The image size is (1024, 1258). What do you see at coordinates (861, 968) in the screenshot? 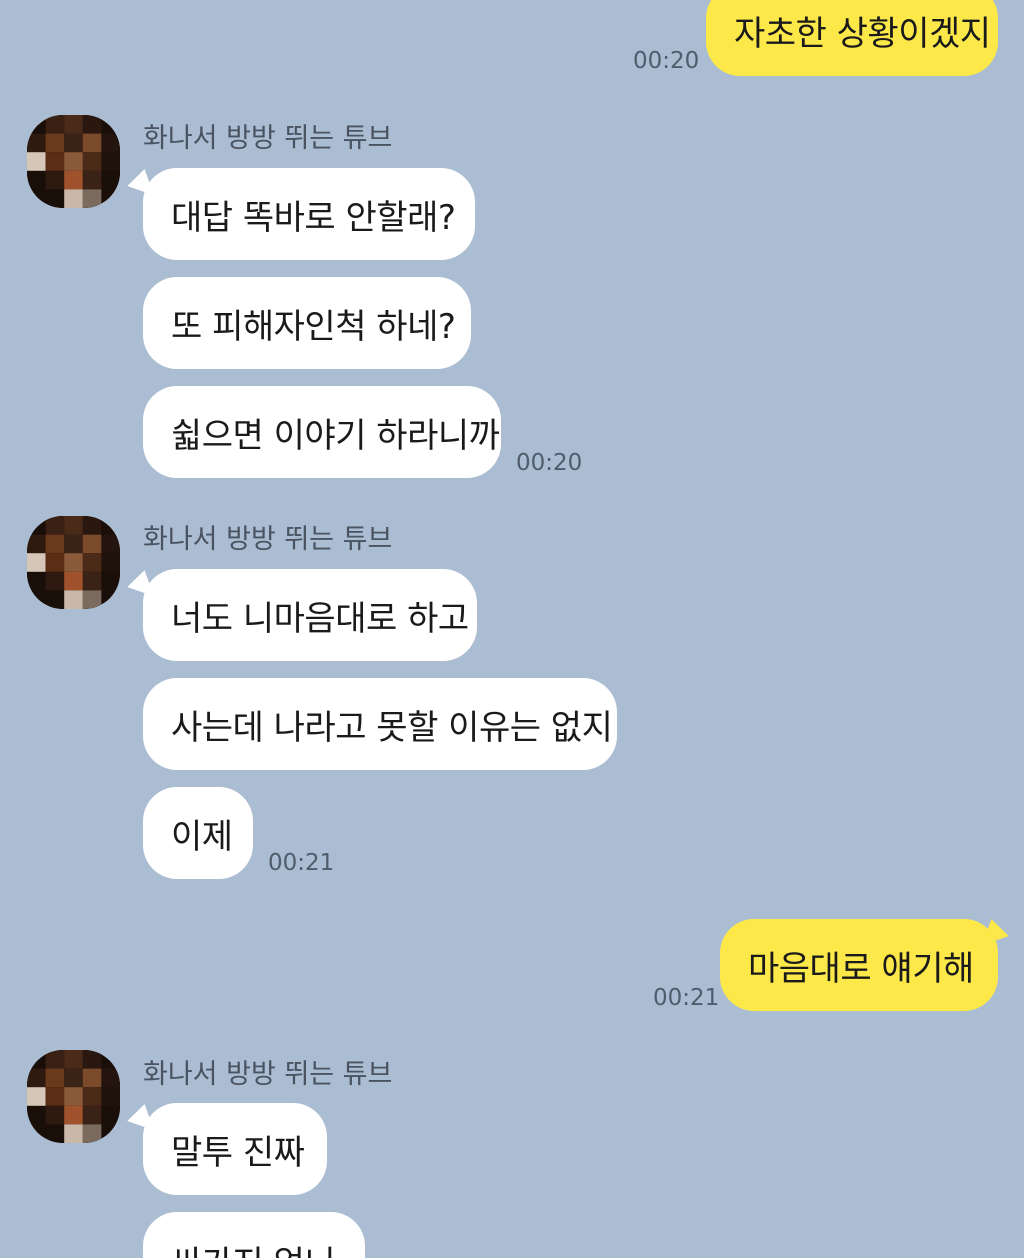
I see `message-text: 마음대로 얘기해` at bounding box center [861, 968].